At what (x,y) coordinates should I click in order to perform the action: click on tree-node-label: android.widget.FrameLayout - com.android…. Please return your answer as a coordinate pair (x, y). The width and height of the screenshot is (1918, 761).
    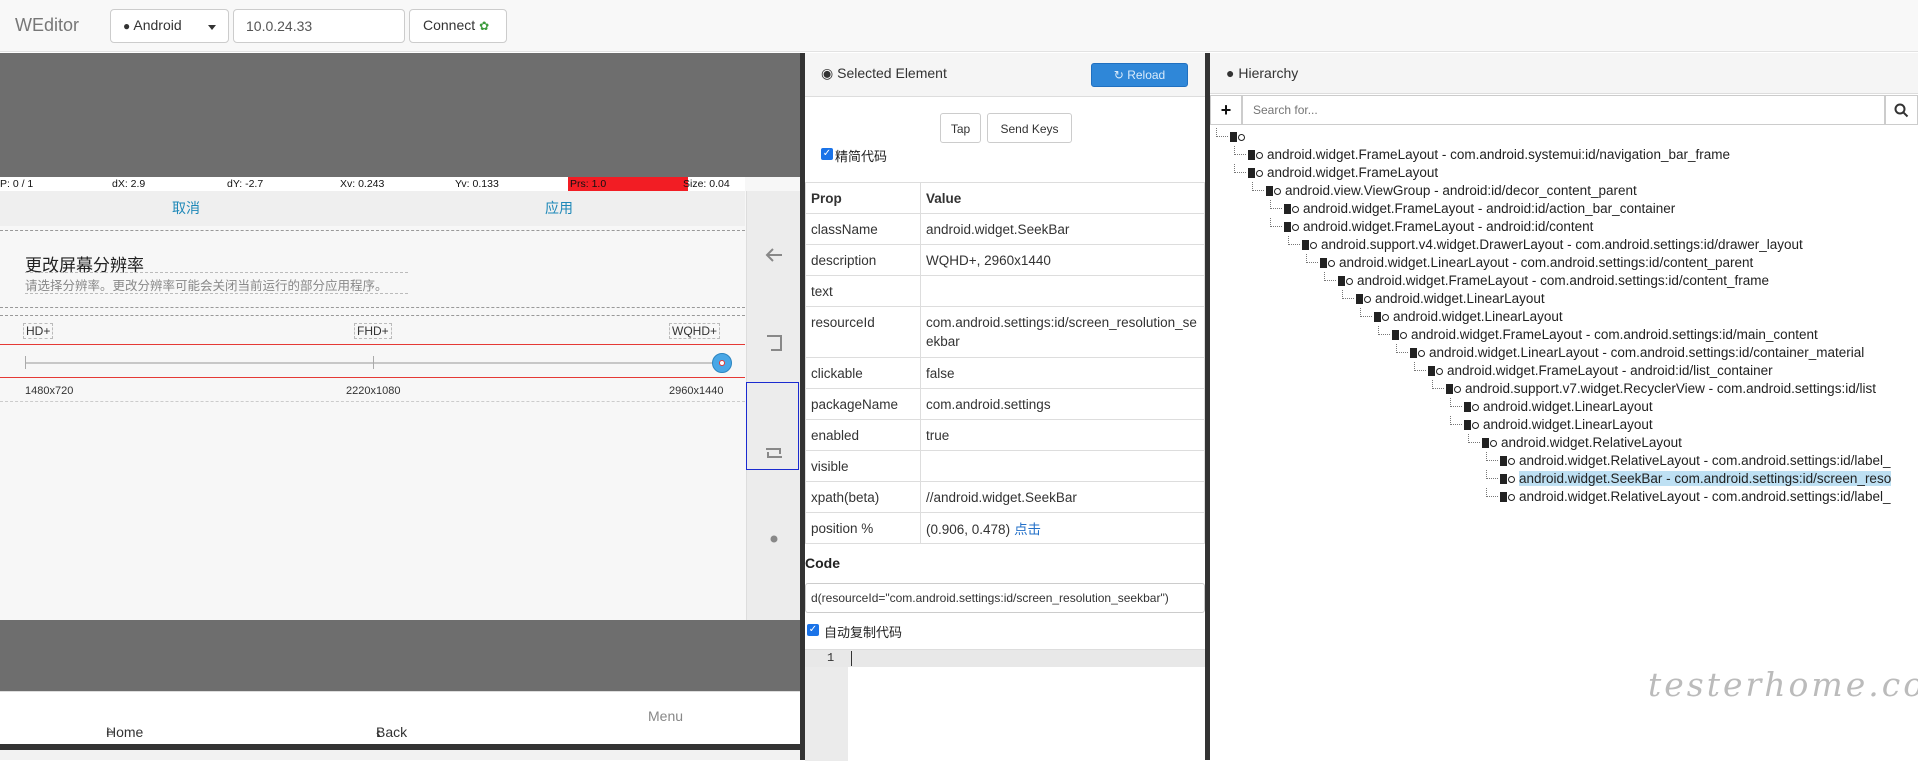
    Looking at the image, I should click on (1563, 280).